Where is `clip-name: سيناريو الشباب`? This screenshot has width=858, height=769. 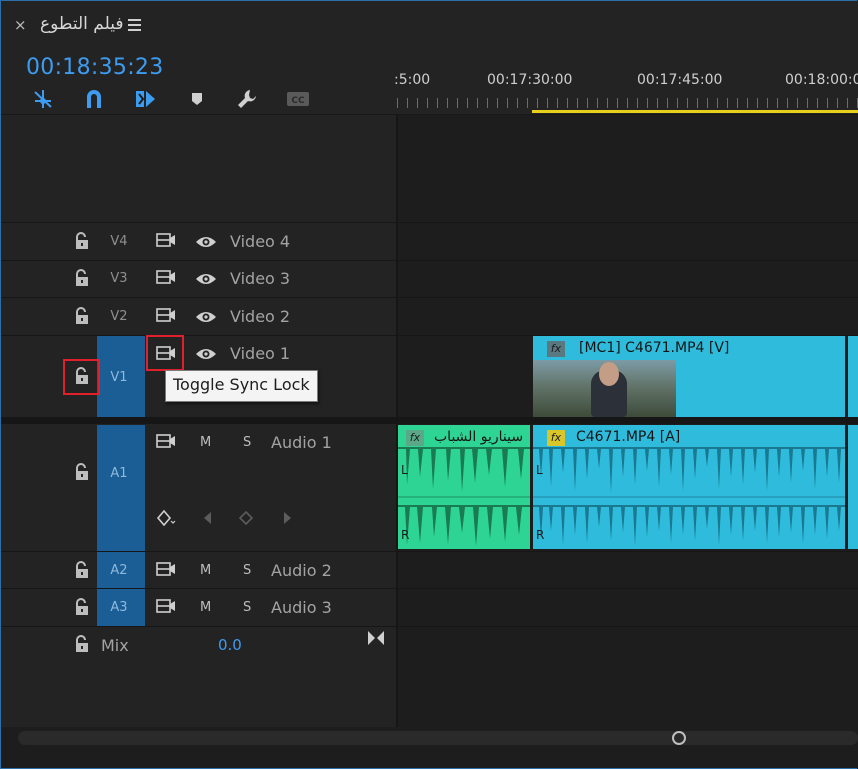 clip-name: سيناريو الشباب is located at coordinates (479, 437).